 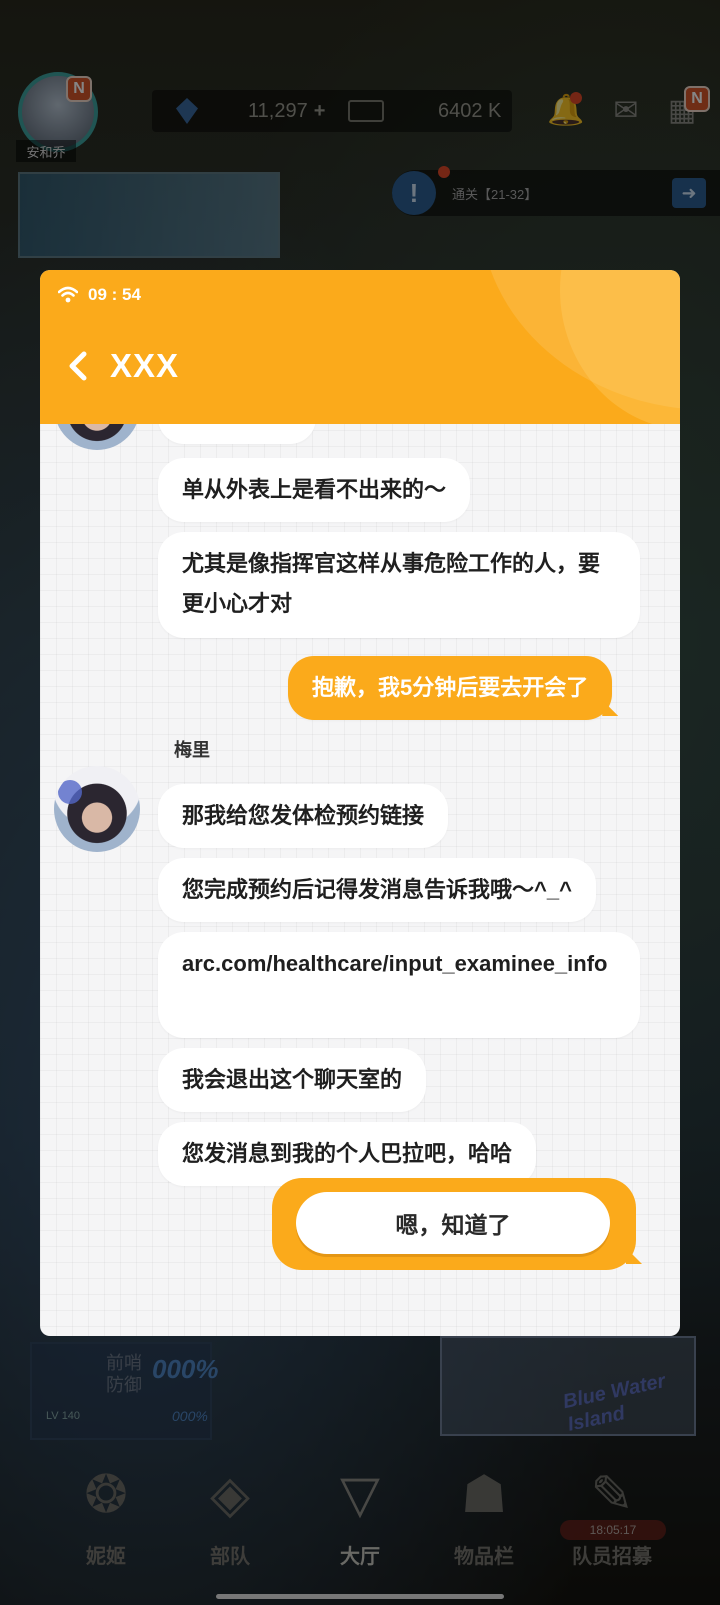 I want to click on back-button, so click(x=81, y=366).